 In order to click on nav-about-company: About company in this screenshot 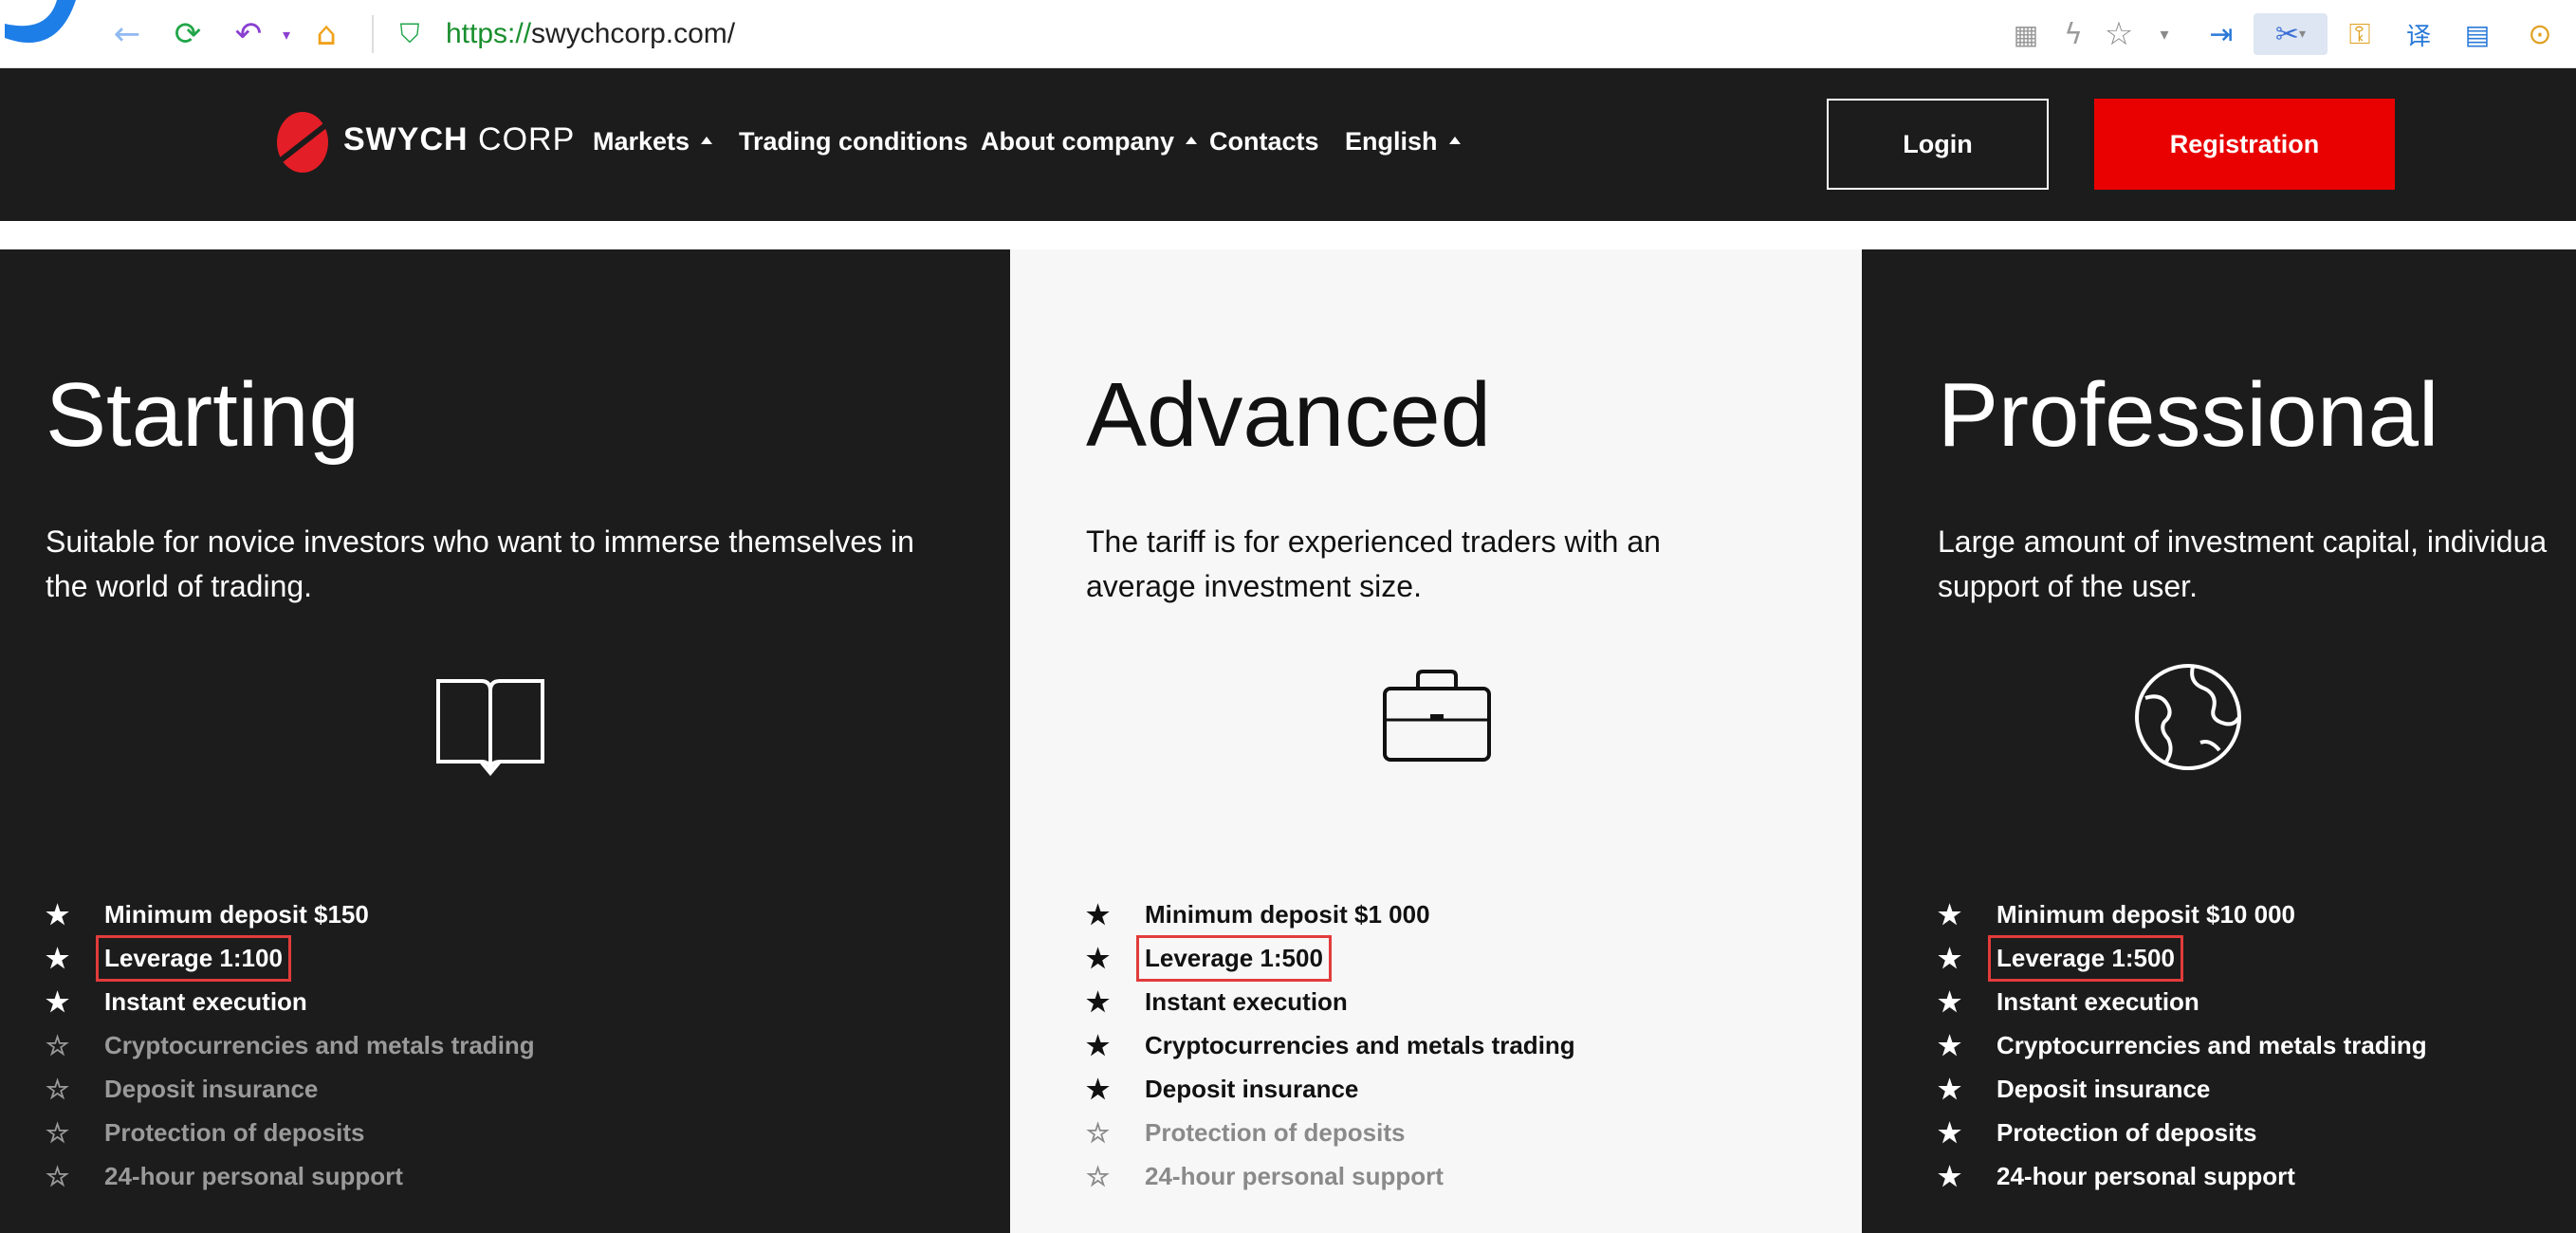, I will do `click(1089, 141)`.